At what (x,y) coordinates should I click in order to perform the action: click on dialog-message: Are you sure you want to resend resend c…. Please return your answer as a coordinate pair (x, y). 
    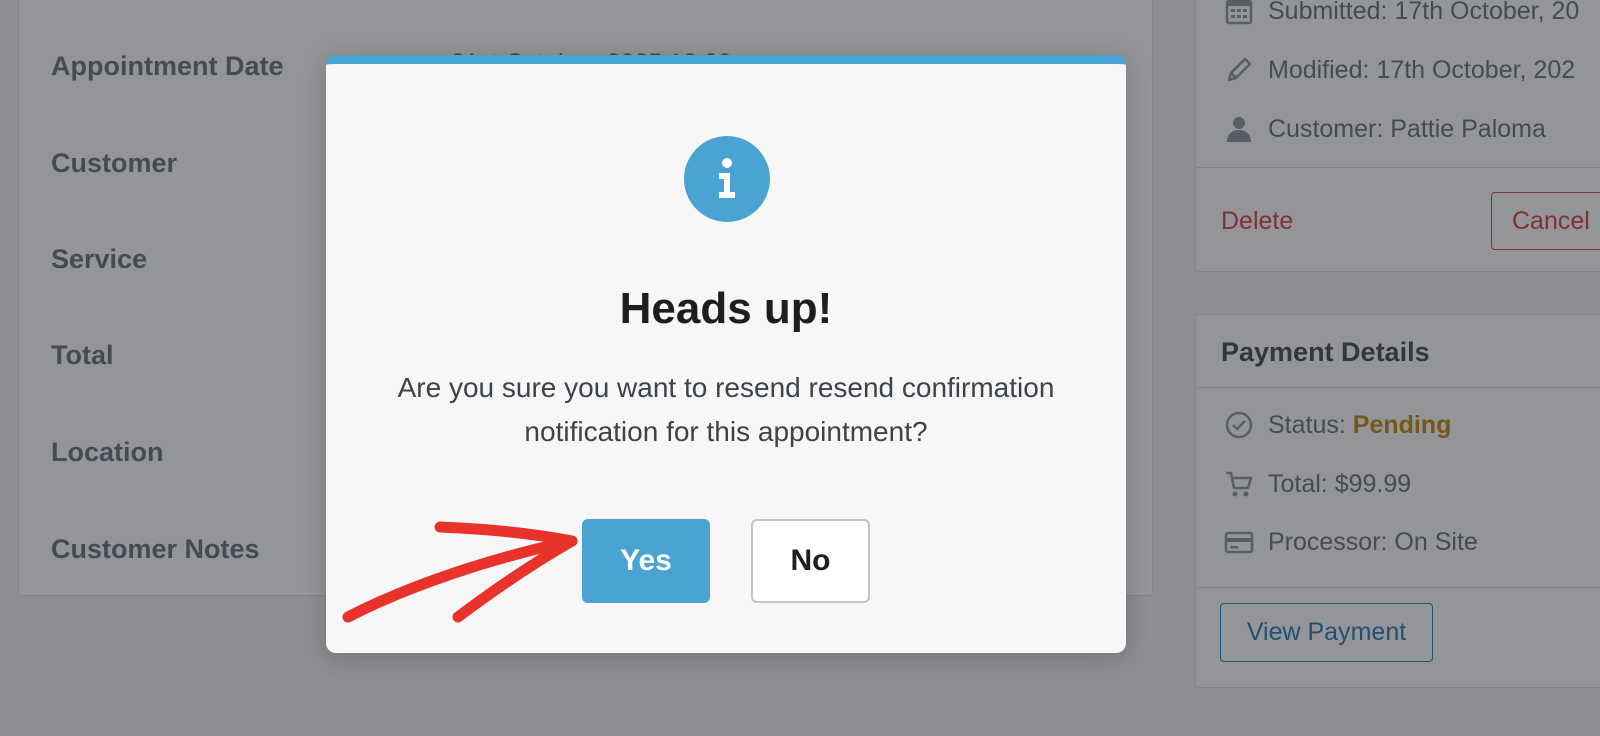
    Looking at the image, I should click on (726, 409).